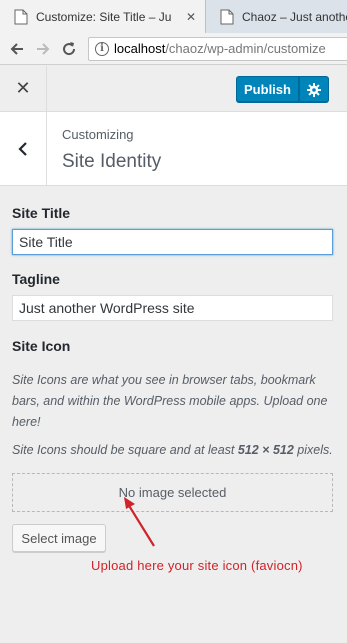 This screenshot has height=643, width=347. Describe the element at coordinates (173, 149) in the screenshot. I see `section-heading: Customizing Site Identity` at that location.